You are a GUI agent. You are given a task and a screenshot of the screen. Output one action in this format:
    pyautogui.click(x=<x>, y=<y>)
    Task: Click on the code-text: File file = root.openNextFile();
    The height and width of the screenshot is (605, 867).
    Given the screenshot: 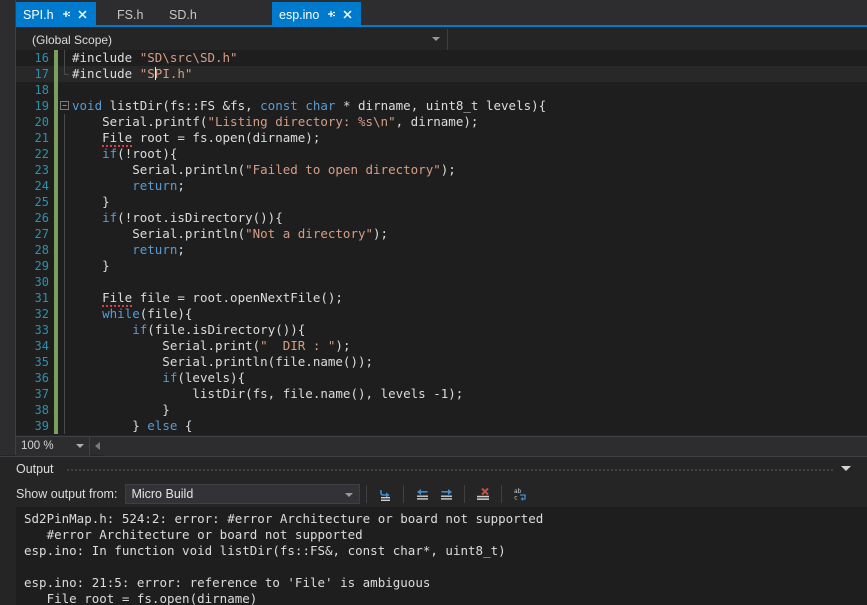 What is the action you would take?
    pyautogui.click(x=469, y=298)
    